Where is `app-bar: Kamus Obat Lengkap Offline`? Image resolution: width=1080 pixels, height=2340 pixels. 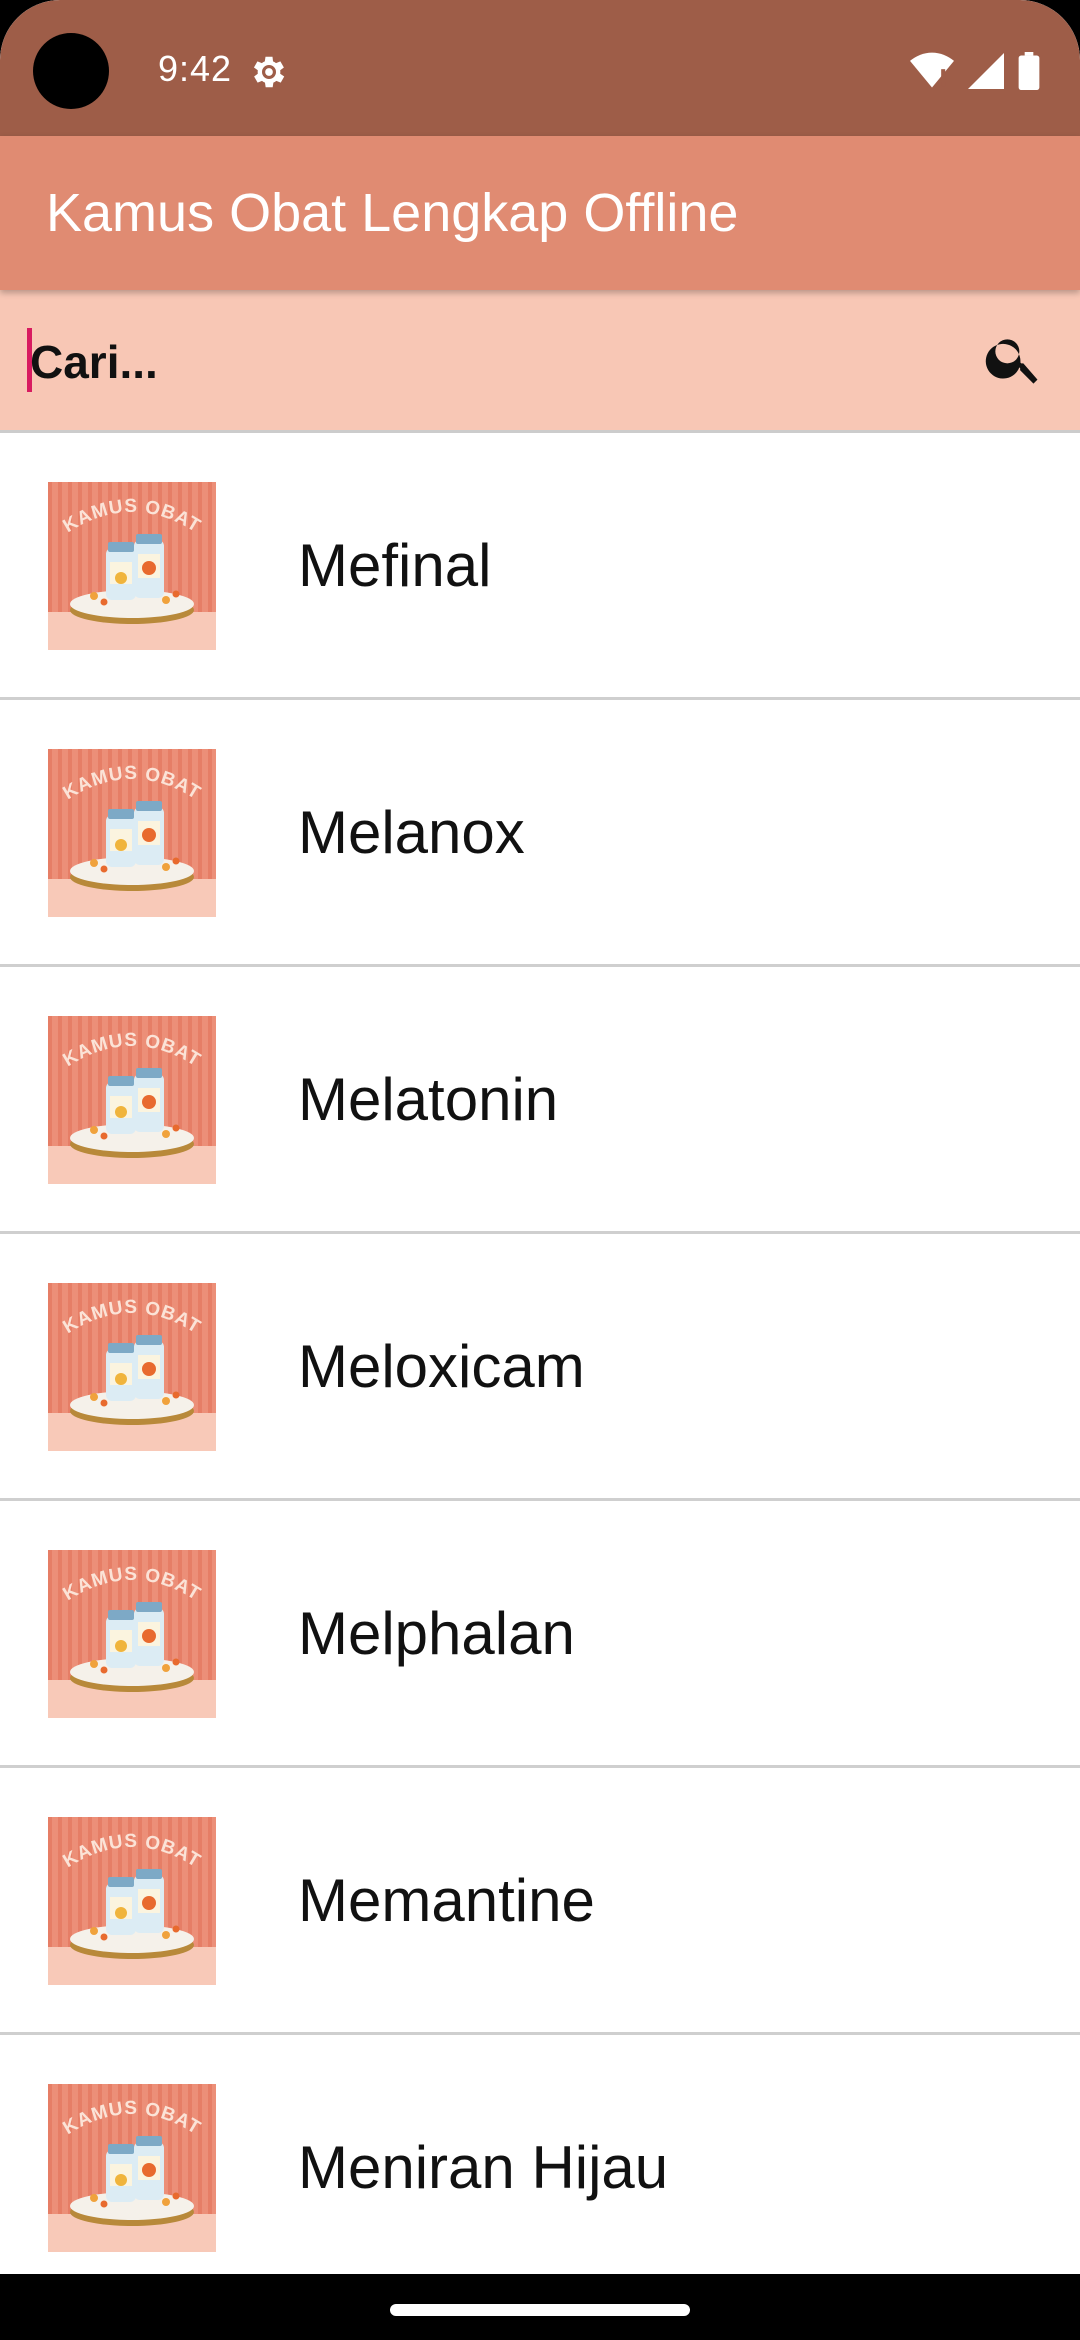
app-bar: Kamus Obat Lengkap Offline is located at coordinates (540, 213).